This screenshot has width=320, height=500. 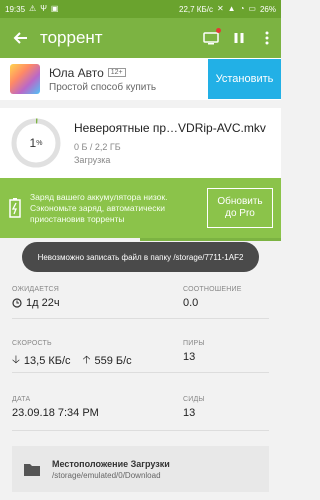 What do you see at coordinates (15, 9) in the screenshot?
I see `status-time: 19:35` at bounding box center [15, 9].